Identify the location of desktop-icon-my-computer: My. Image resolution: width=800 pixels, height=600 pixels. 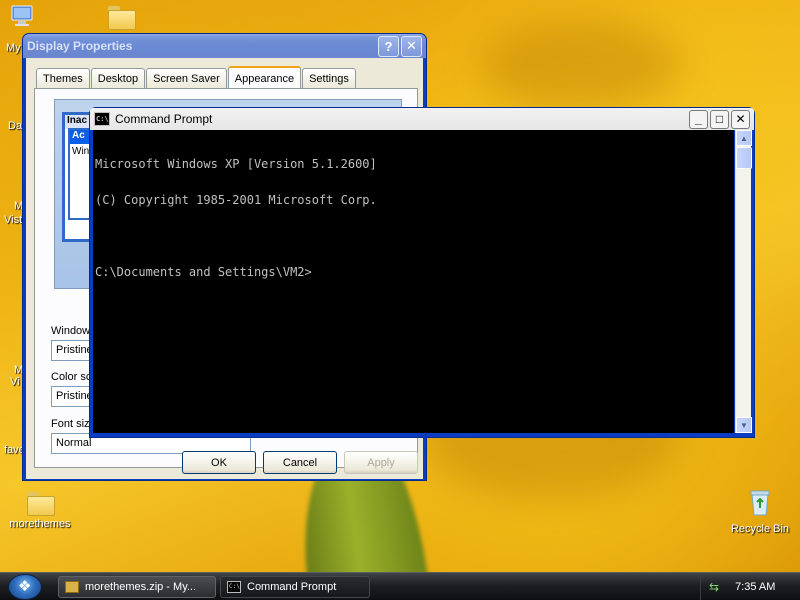
(22, 29).